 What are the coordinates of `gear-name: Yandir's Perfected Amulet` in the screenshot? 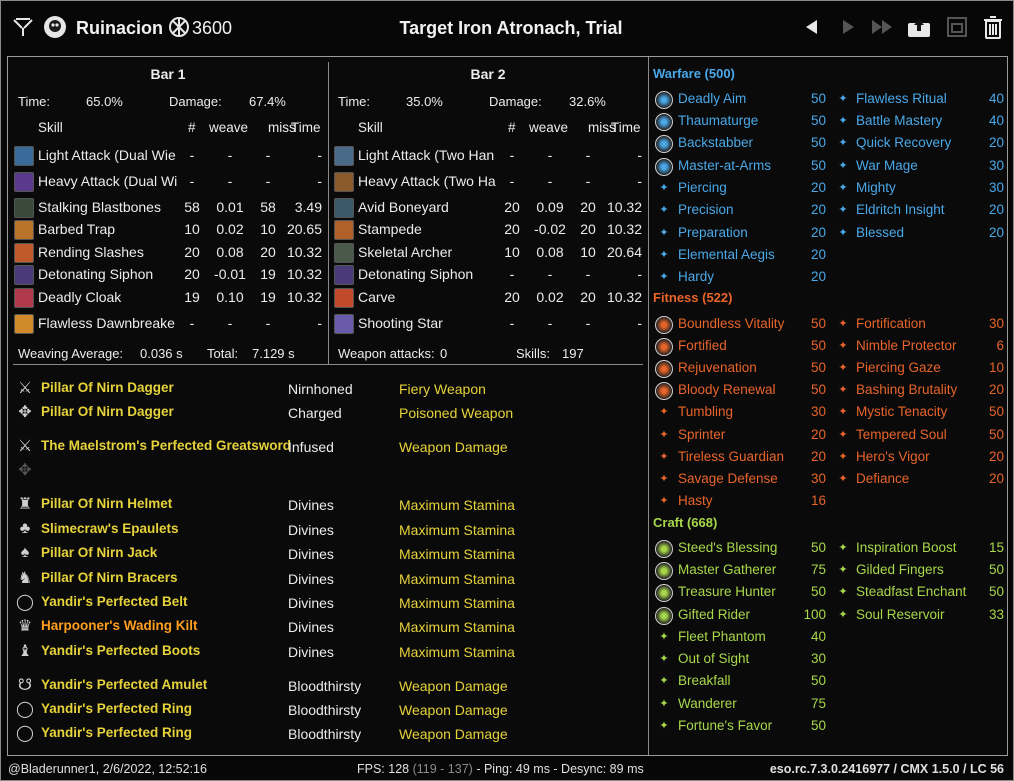 It's located at (124, 685).